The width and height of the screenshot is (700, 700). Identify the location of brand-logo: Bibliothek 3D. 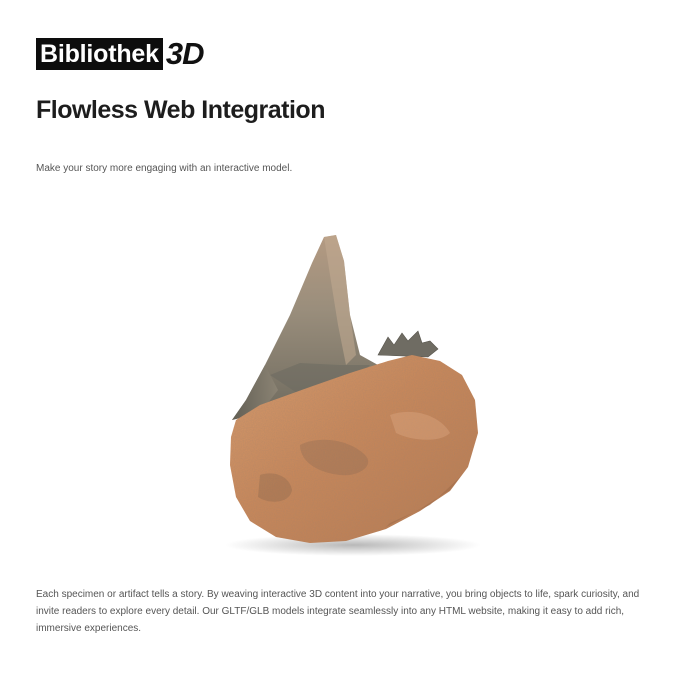
(120, 53).